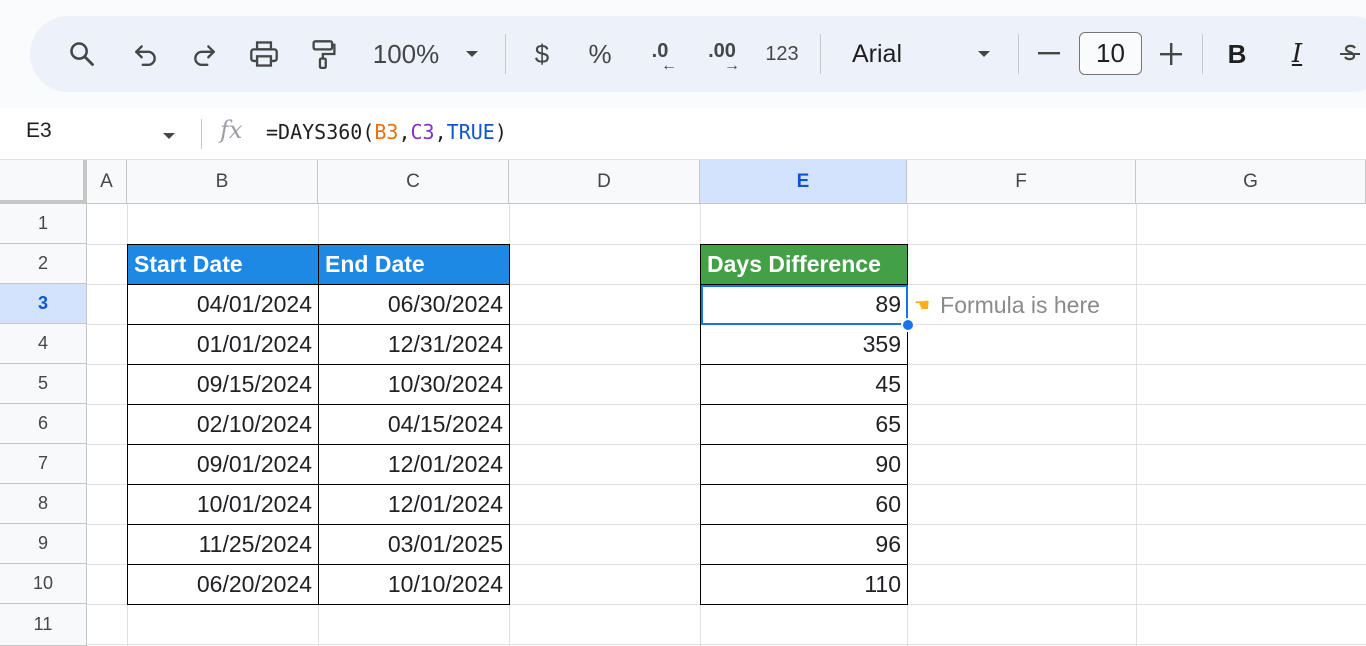 The width and height of the screenshot is (1366, 646). What do you see at coordinates (782, 54) in the screenshot?
I see `number-format-button: 123` at bounding box center [782, 54].